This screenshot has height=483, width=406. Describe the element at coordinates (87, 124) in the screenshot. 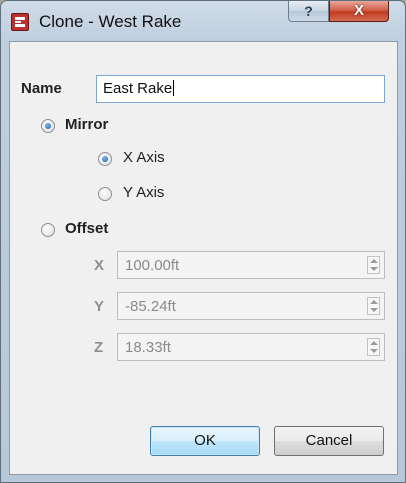

I see `mirror-label: Mirror` at that location.